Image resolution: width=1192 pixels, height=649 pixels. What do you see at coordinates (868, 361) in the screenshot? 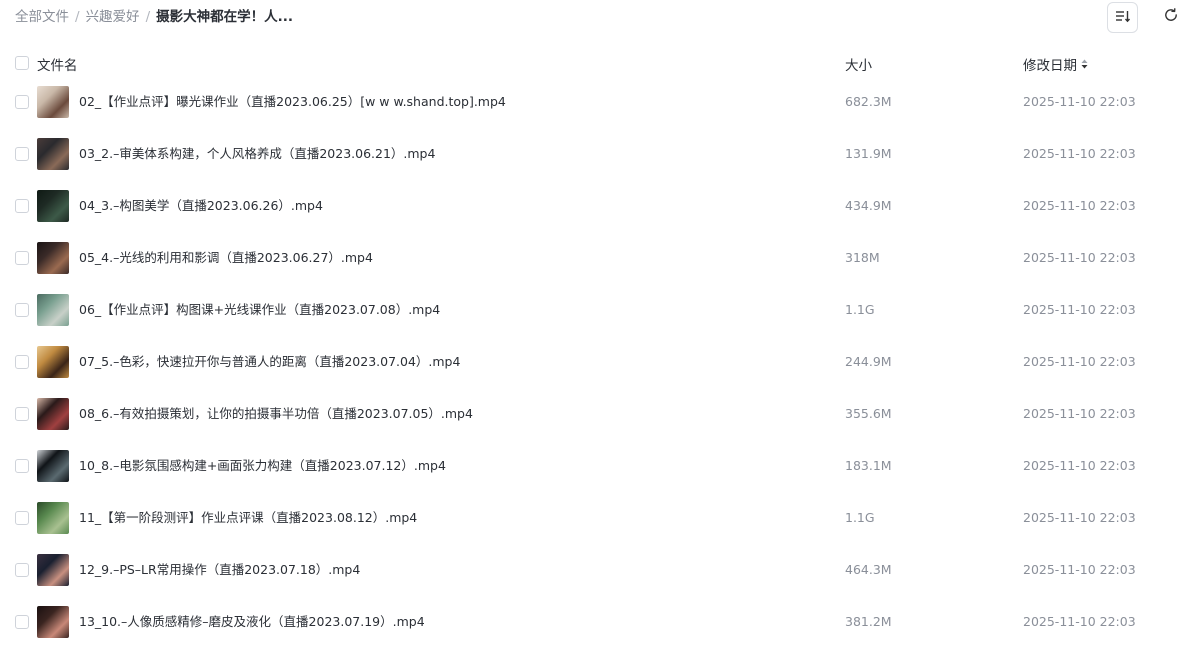
I see `file-size: 244.9M` at bounding box center [868, 361].